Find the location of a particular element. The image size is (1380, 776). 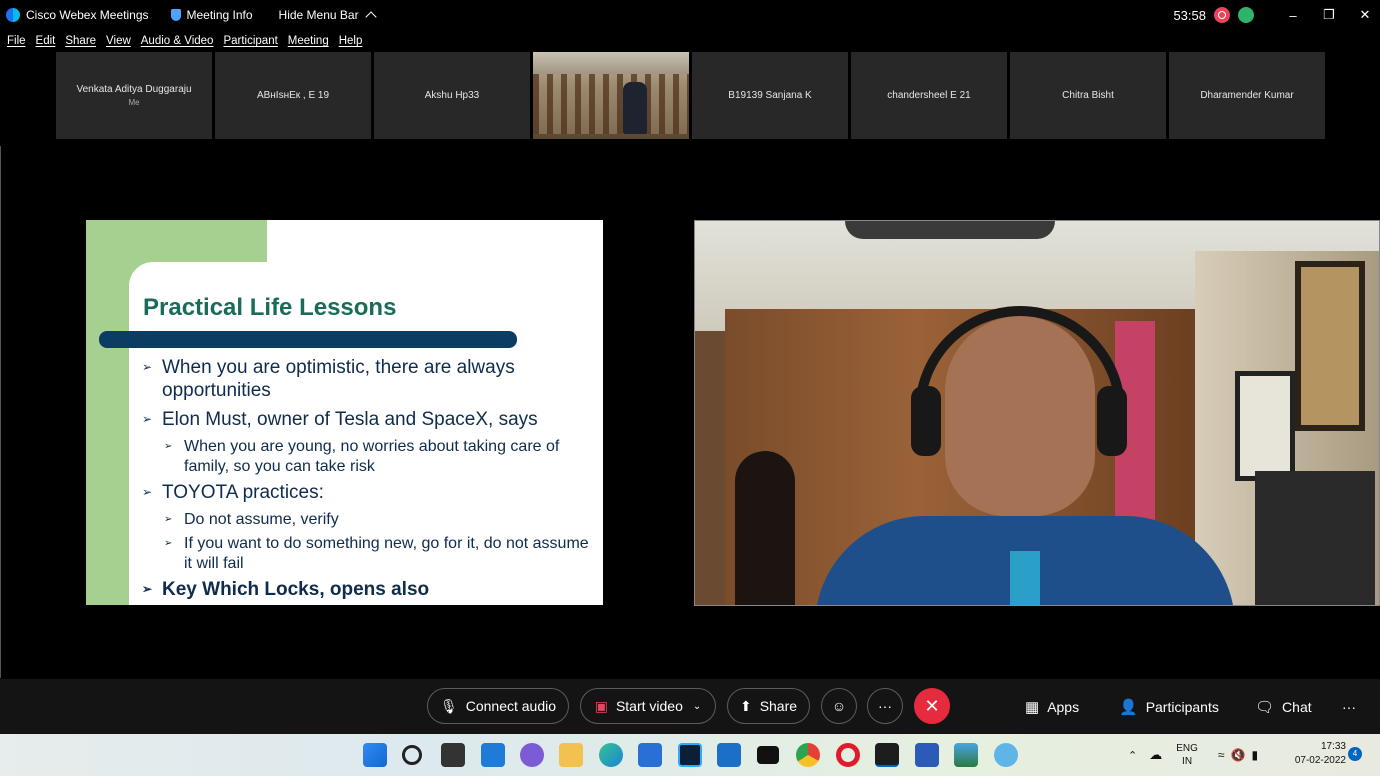

reactions-button: ☺ is located at coordinates (839, 706).